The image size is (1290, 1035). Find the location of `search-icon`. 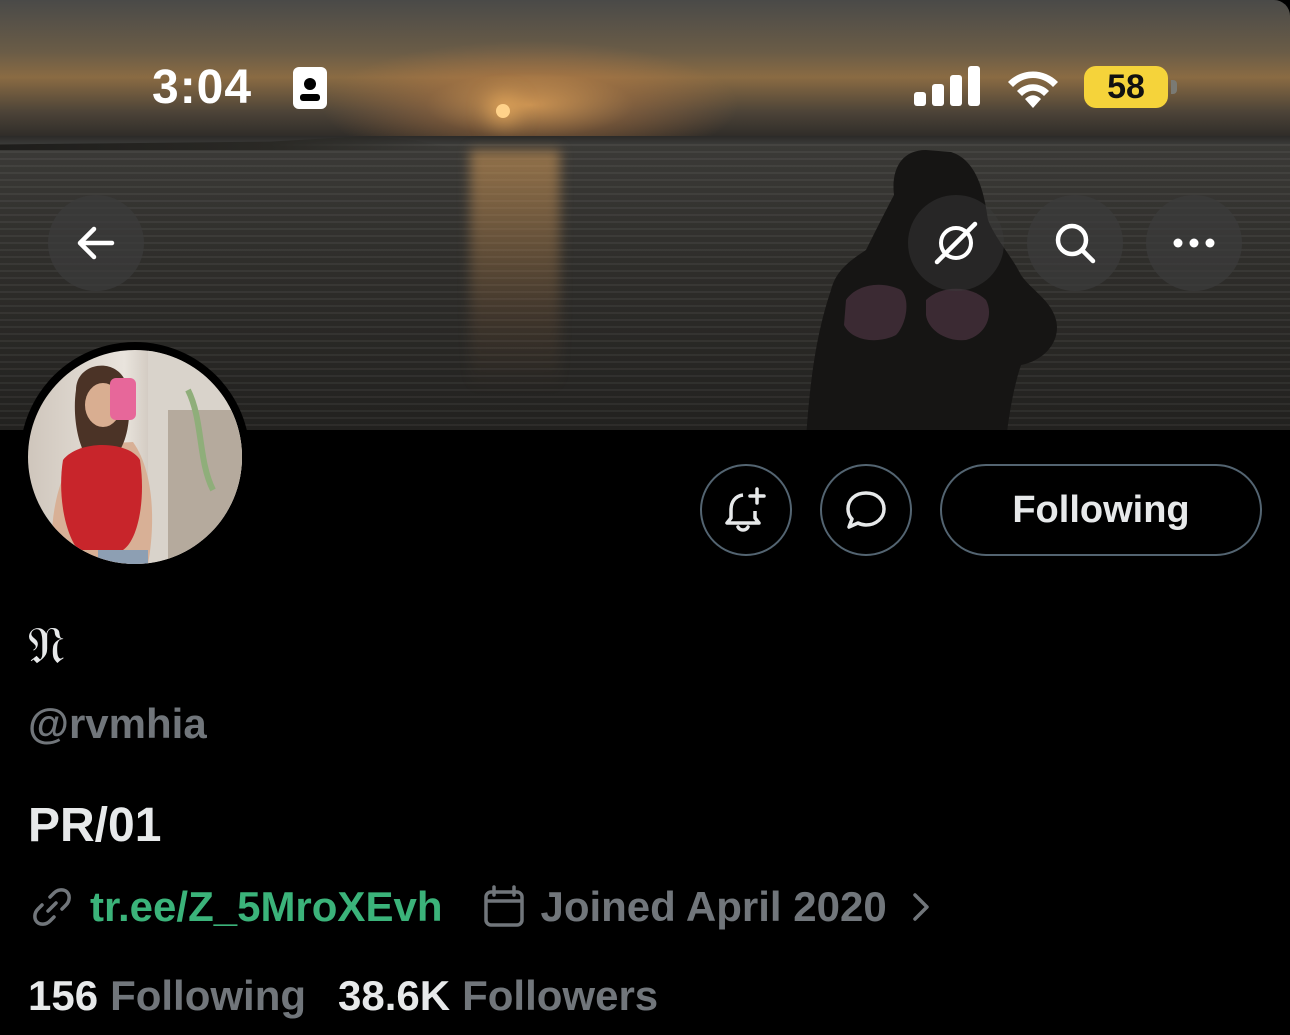

search-icon is located at coordinates (1075, 243).